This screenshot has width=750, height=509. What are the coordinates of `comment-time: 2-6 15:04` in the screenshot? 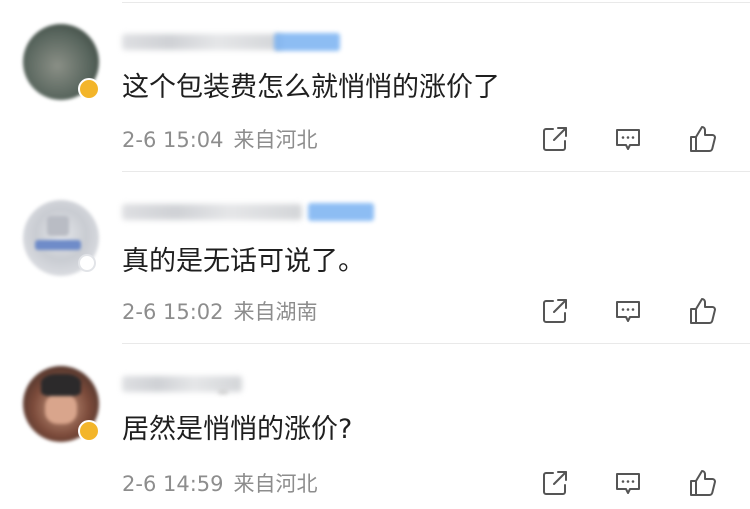 It's located at (173, 140).